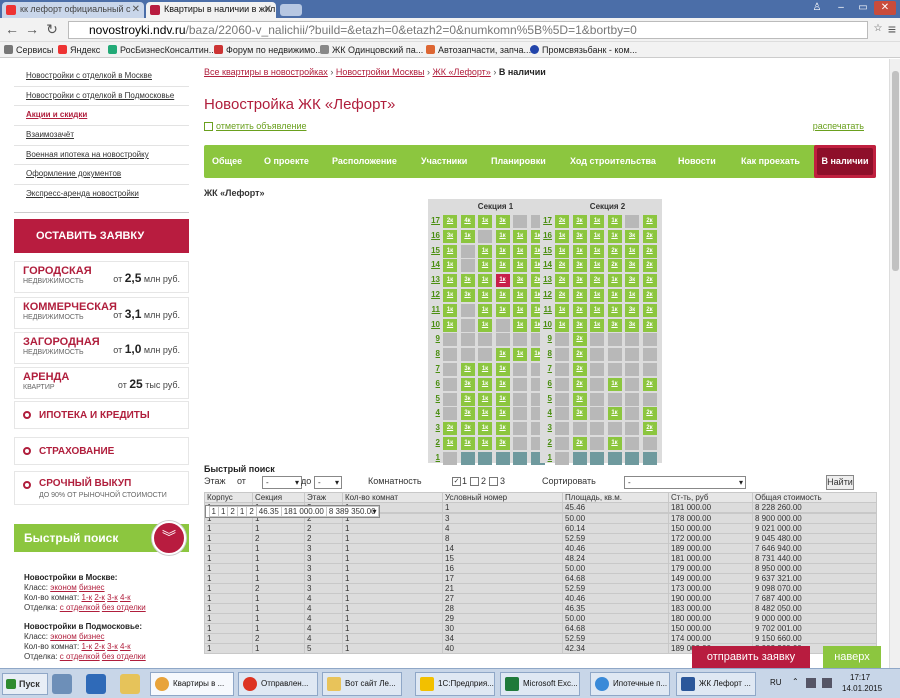  What do you see at coordinates (80, 607) in the screenshot?
I see `finish-yes-link: с отделкой` at bounding box center [80, 607].